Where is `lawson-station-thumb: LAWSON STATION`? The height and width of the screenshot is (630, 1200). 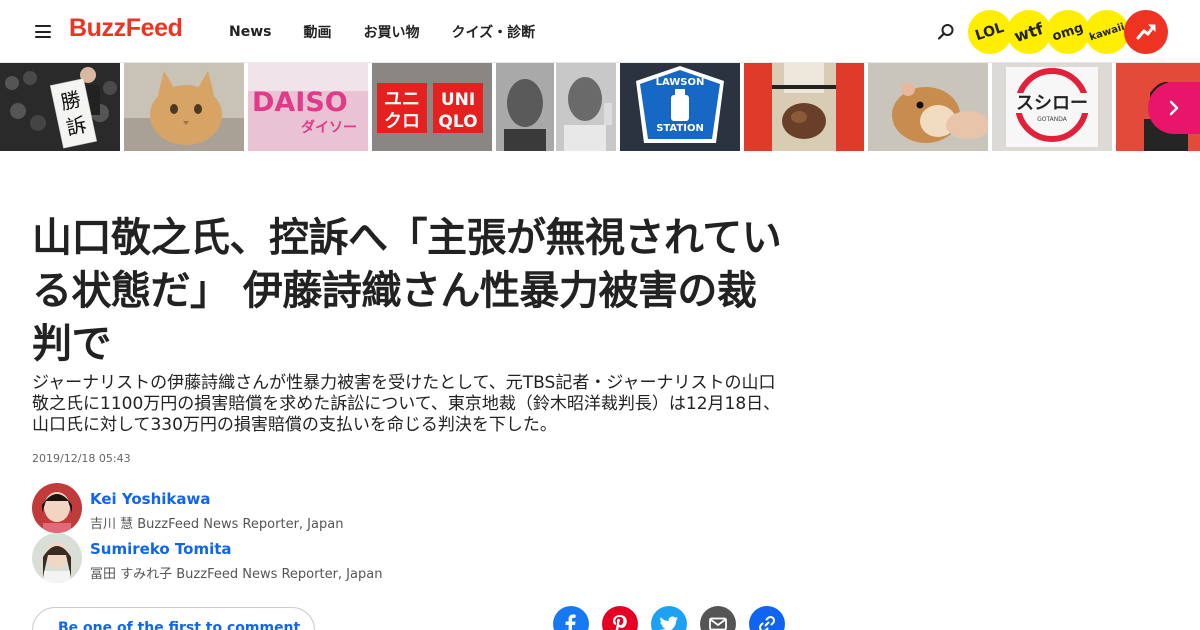 lawson-station-thumb: LAWSON STATION is located at coordinates (680, 107).